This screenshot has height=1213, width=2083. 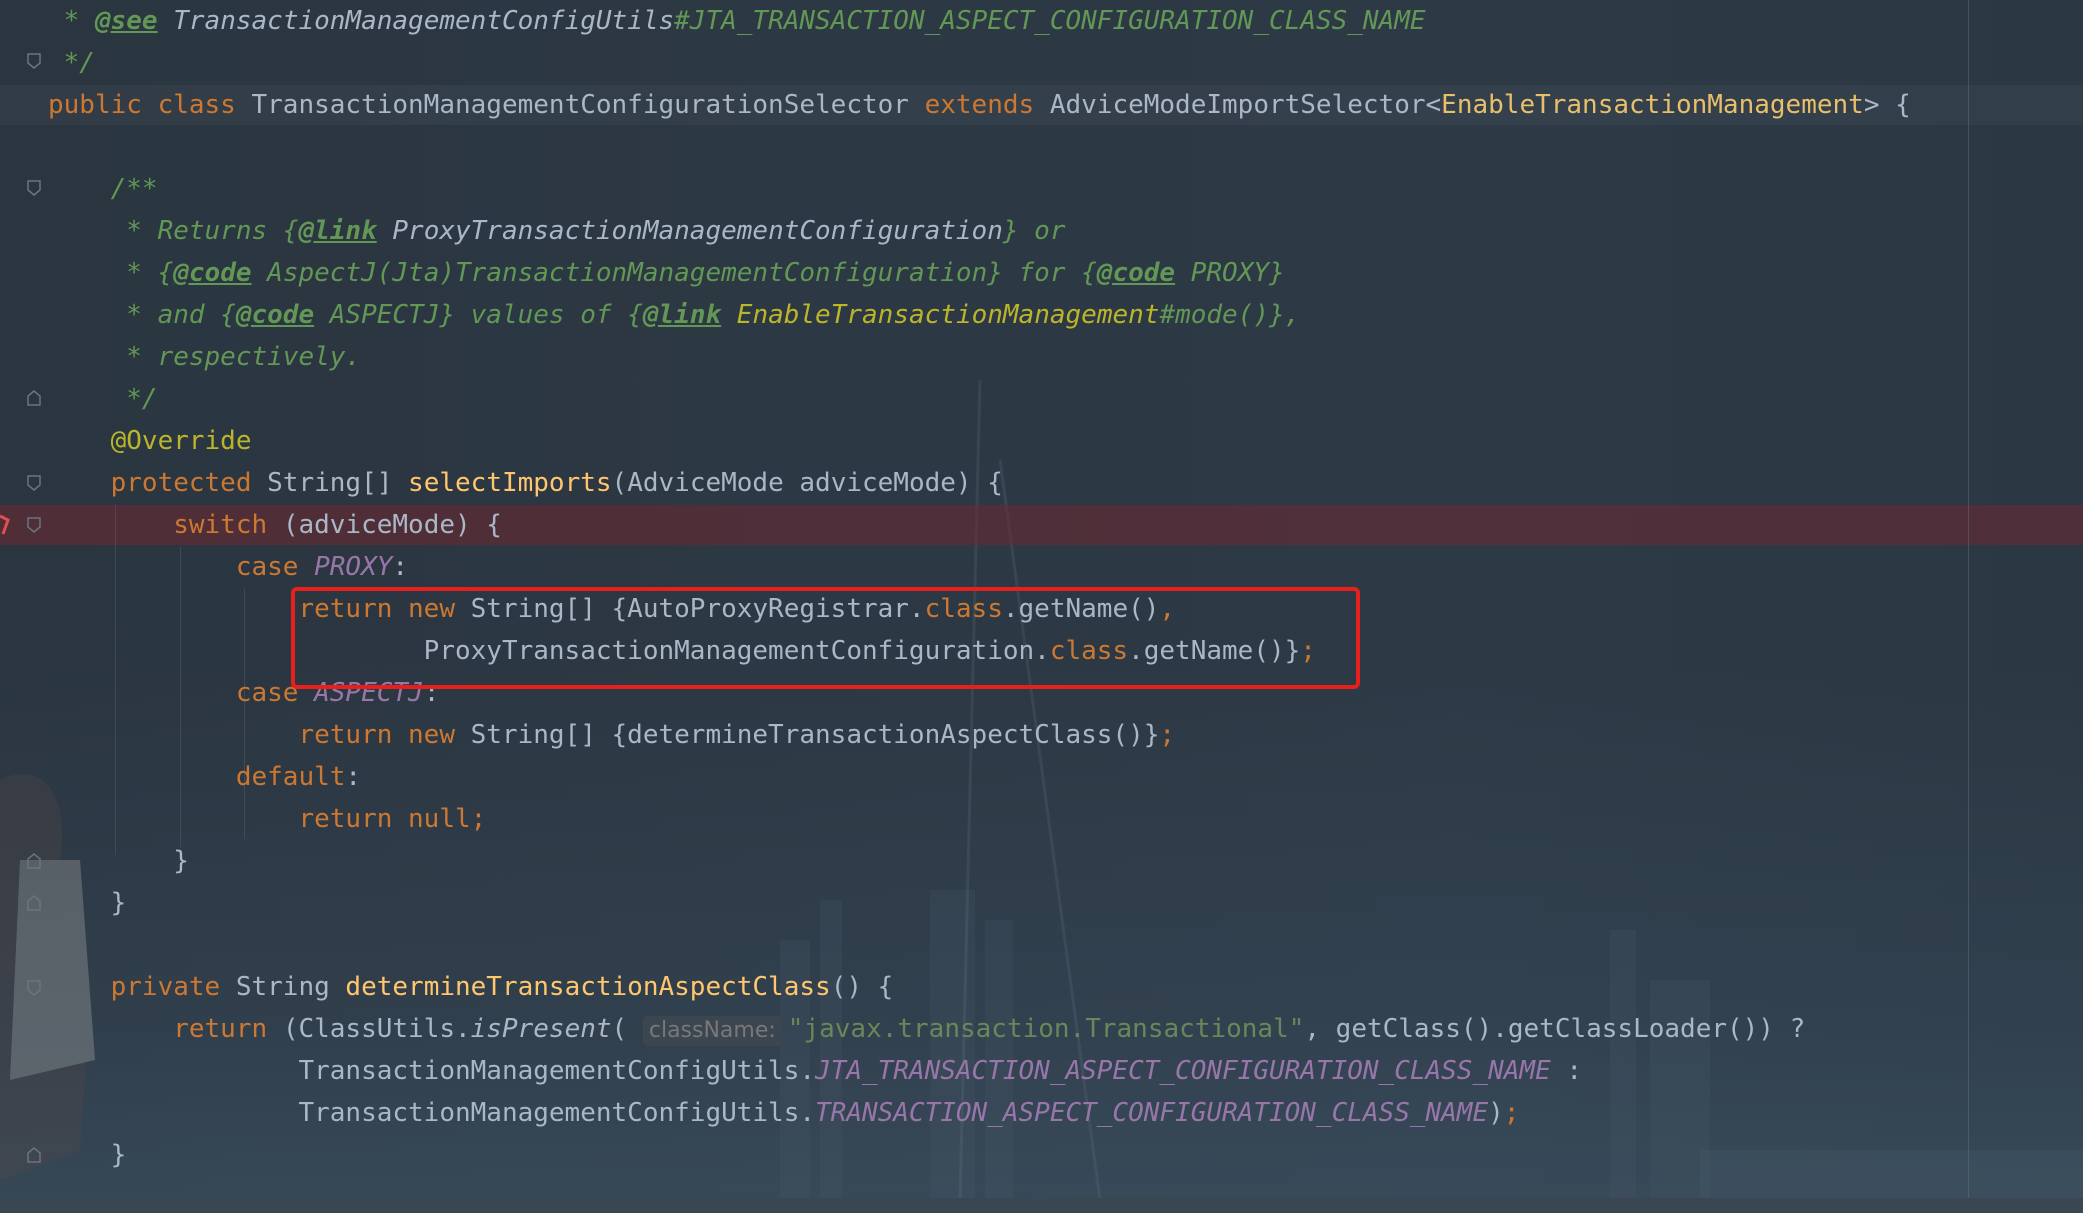 I want to click on code-token: String[], so click(x=338, y=483).